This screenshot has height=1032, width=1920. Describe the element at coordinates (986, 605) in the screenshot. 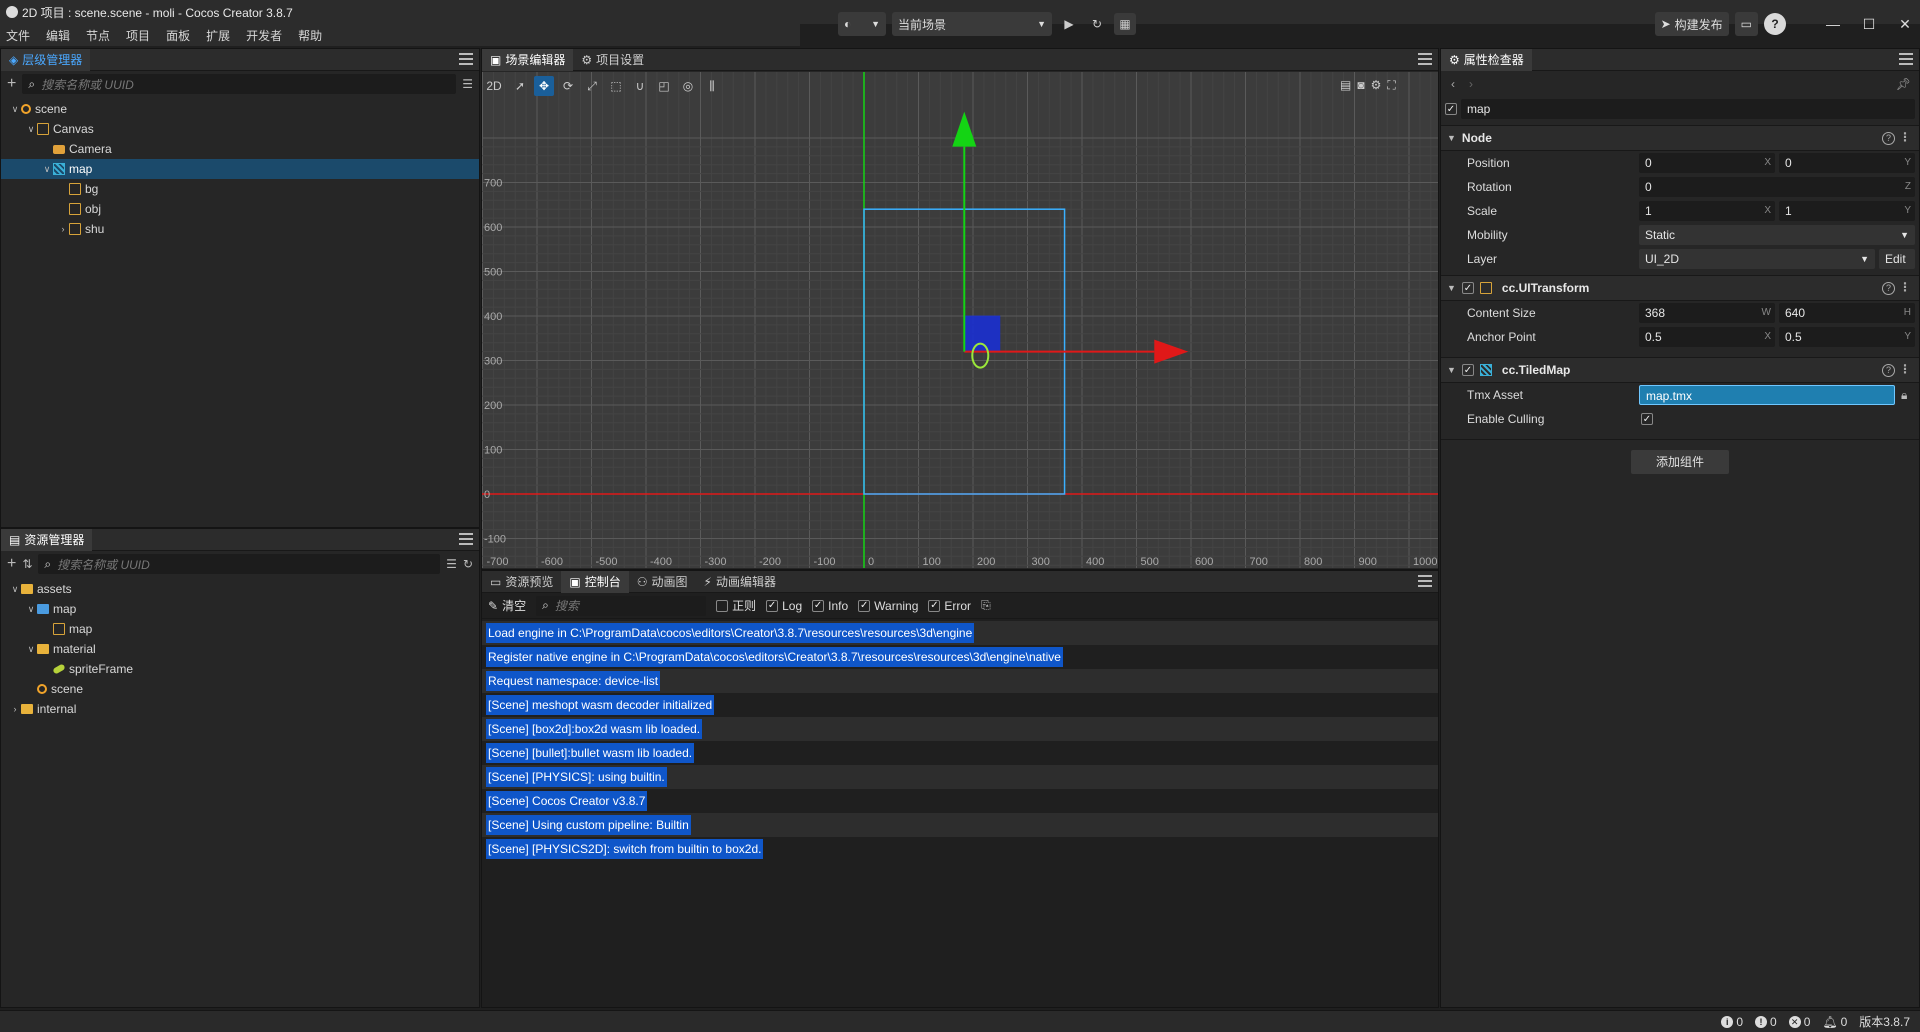

I see `copy-log-icon: ⎘` at that location.